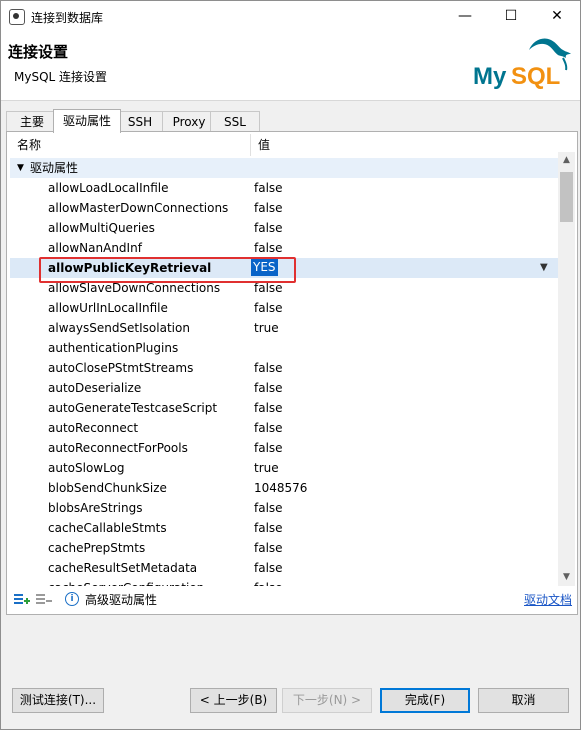 This screenshot has height=730, width=581. I want to click on property-name: autoReconnectForPools, so click(118, 448).